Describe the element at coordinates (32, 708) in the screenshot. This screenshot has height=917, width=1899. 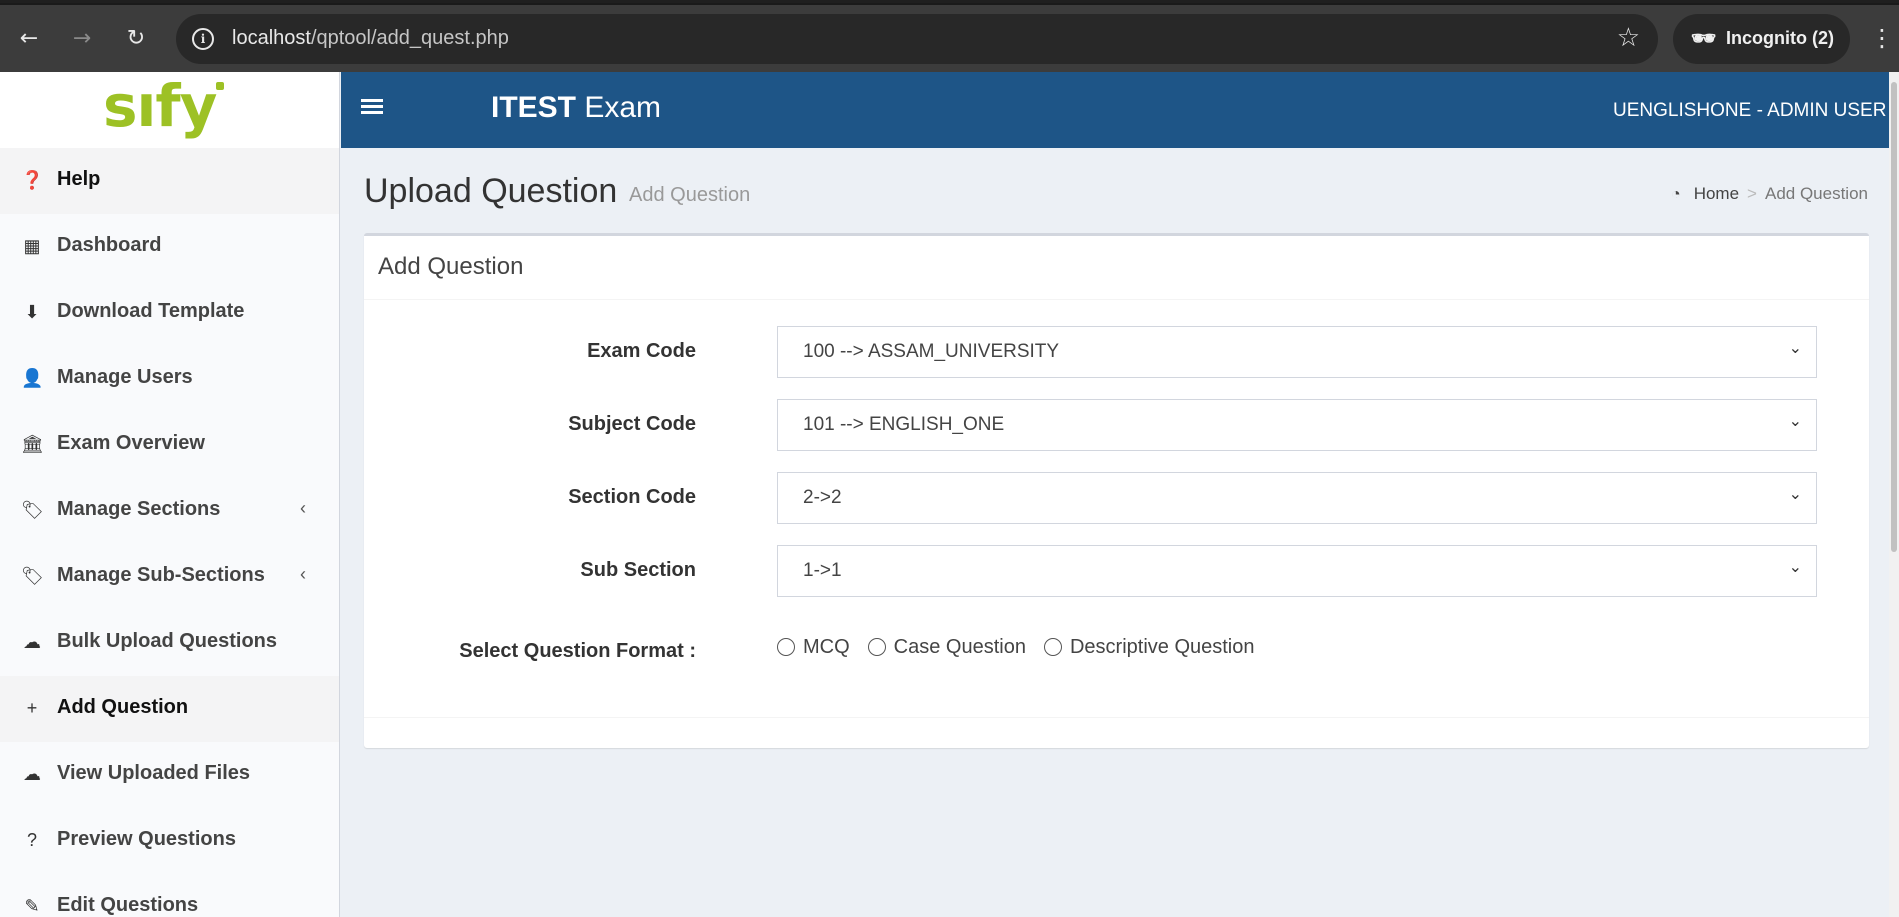
I see `plus-icon: +` at that location.